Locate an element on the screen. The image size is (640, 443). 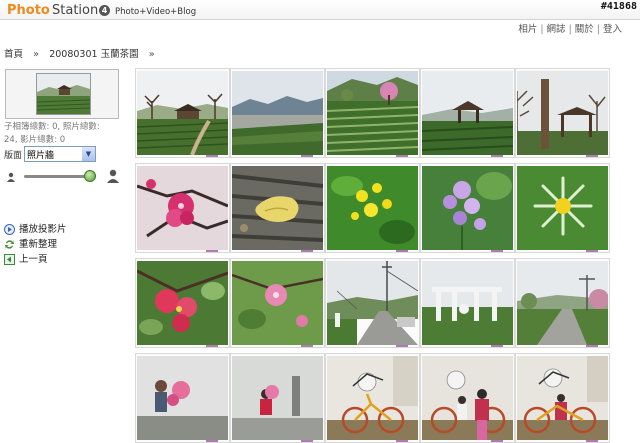
logo-photo-text: Photo is located at coordinates (28, 10).